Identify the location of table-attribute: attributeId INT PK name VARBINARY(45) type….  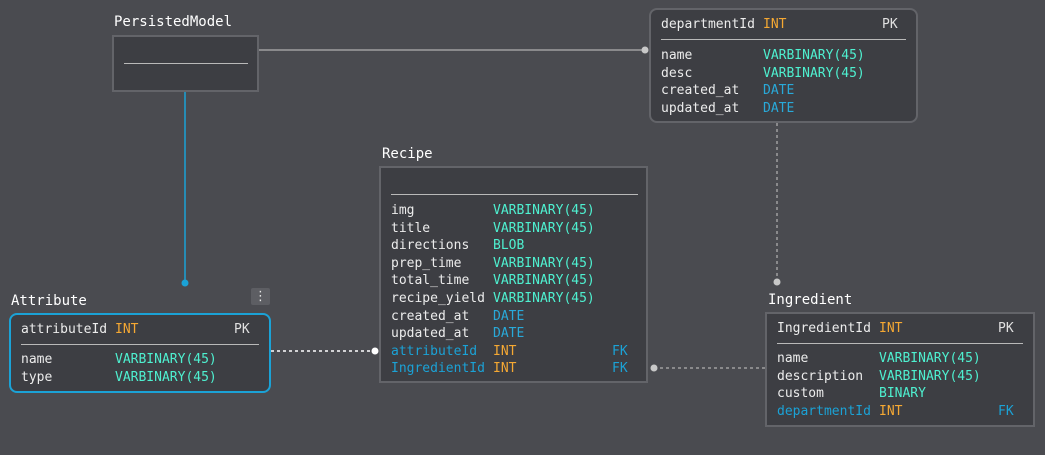
(140, 353).